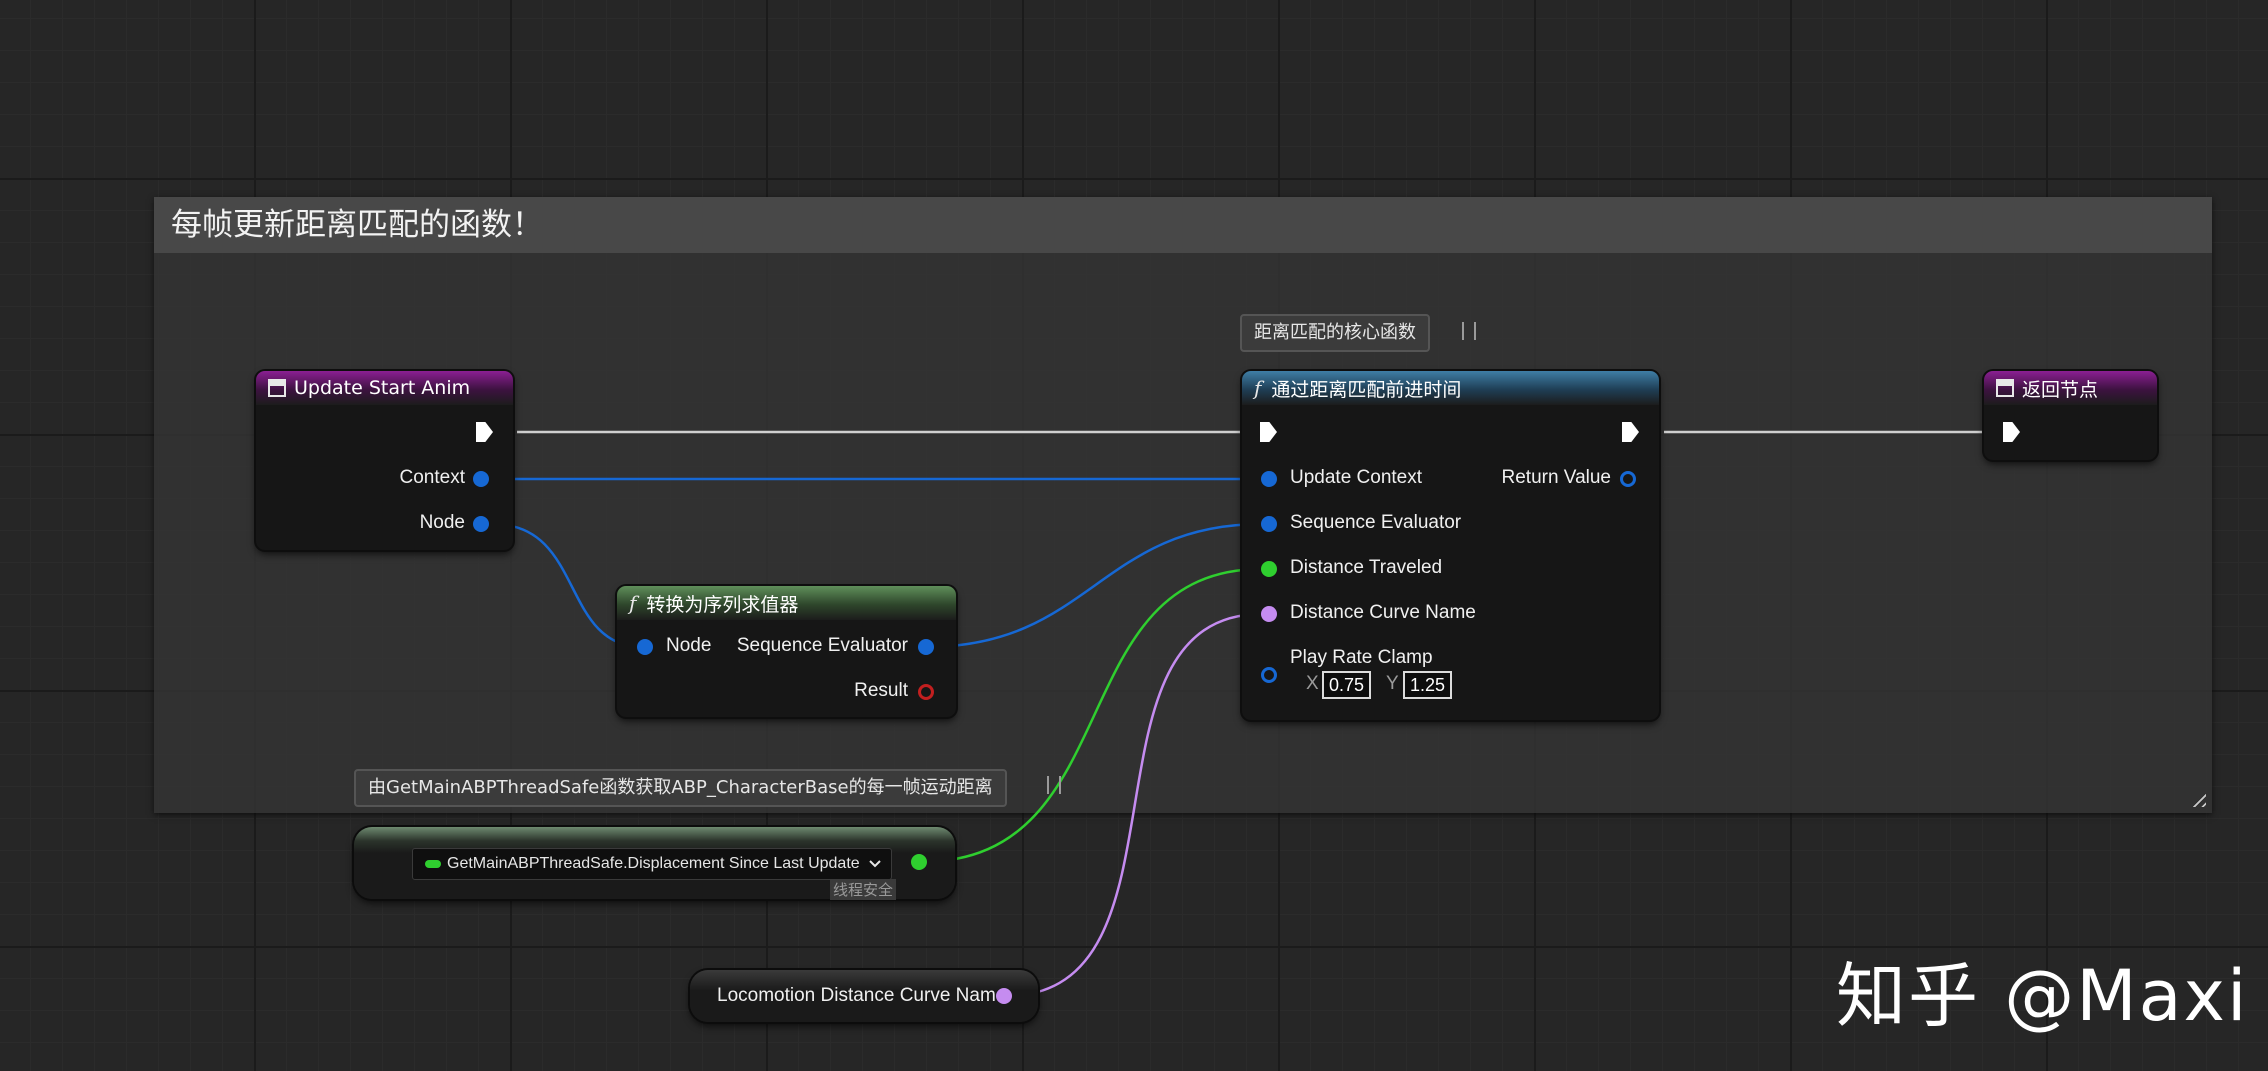  I want to click on return-node: 返回节点, so click(2070, 415).